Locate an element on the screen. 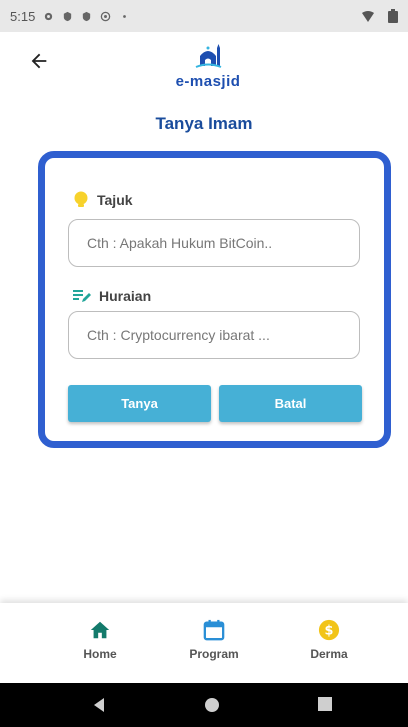 Image resolution: width=408 pixels, height=727 pixels. battery-icon is located at coordinates (393, 16).